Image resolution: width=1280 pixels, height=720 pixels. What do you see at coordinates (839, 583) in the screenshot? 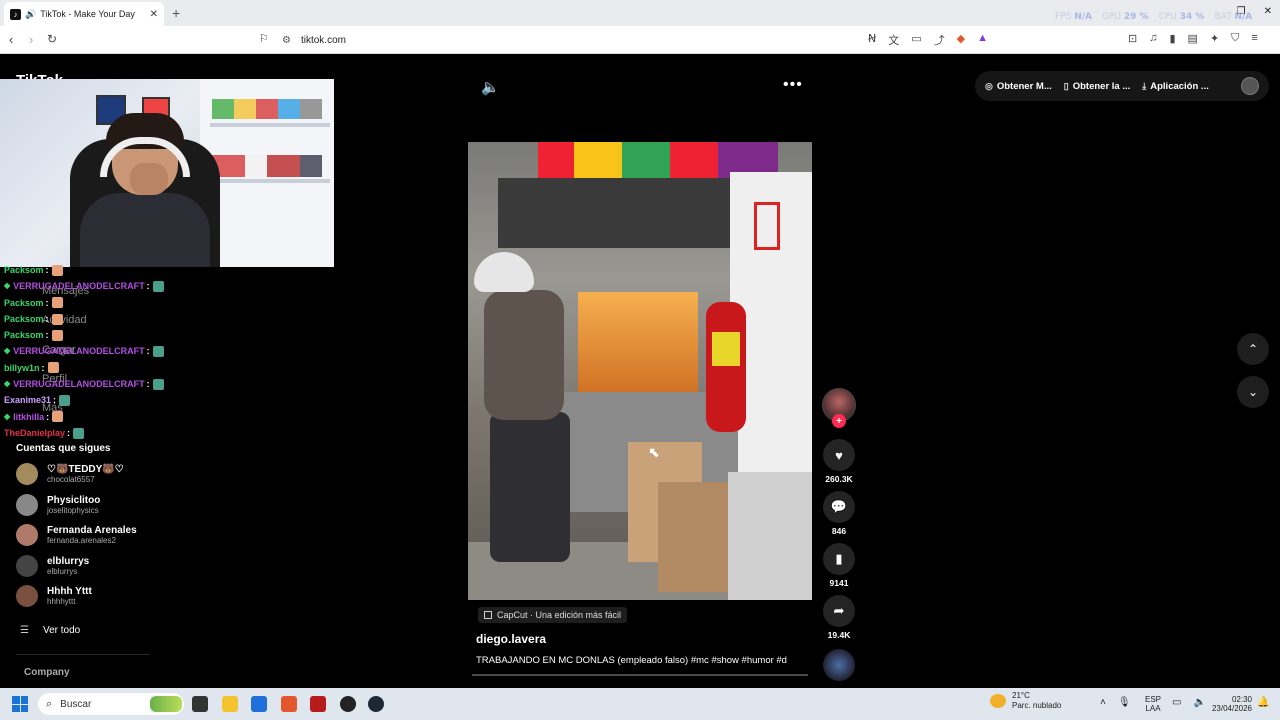
I see `save-count: 9141` at bounding box center [839, 583].